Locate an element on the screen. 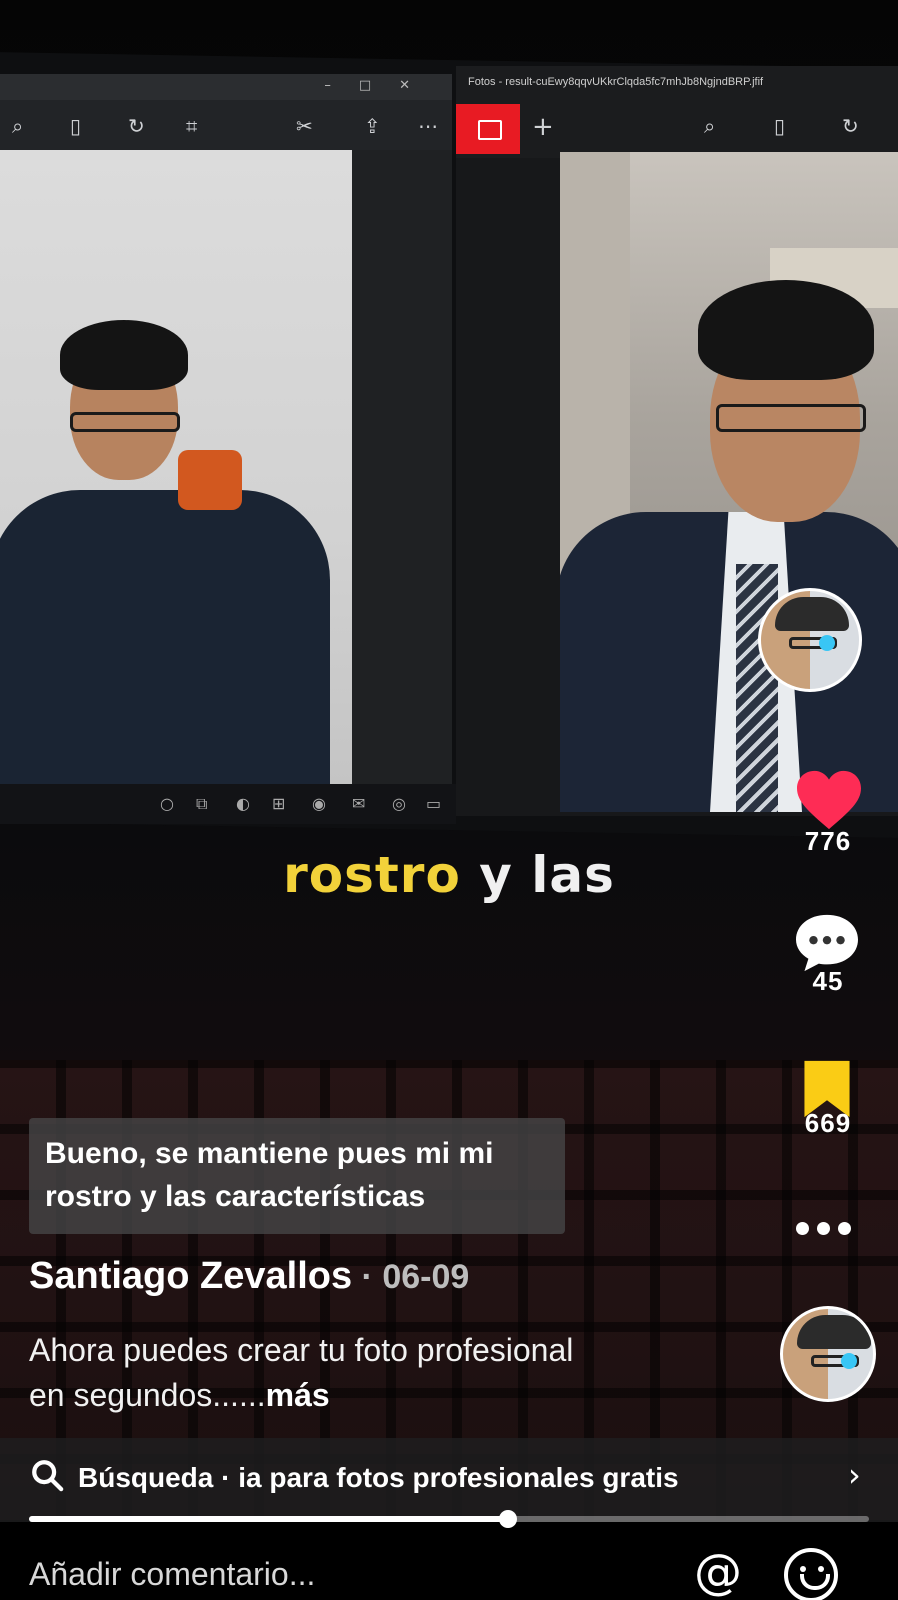 The width and height of the screenshot is (898, 1600). mail-icon: ✉ is located at coordinates (359, 803).